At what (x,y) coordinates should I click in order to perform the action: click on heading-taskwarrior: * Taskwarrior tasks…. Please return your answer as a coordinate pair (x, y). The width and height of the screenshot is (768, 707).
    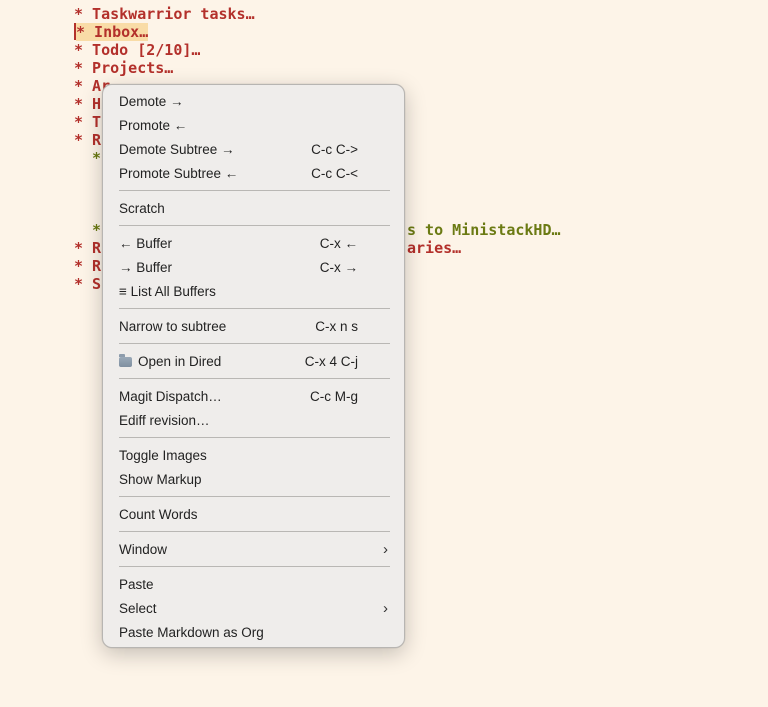
    Looking at the image, I should click on (164, 14).